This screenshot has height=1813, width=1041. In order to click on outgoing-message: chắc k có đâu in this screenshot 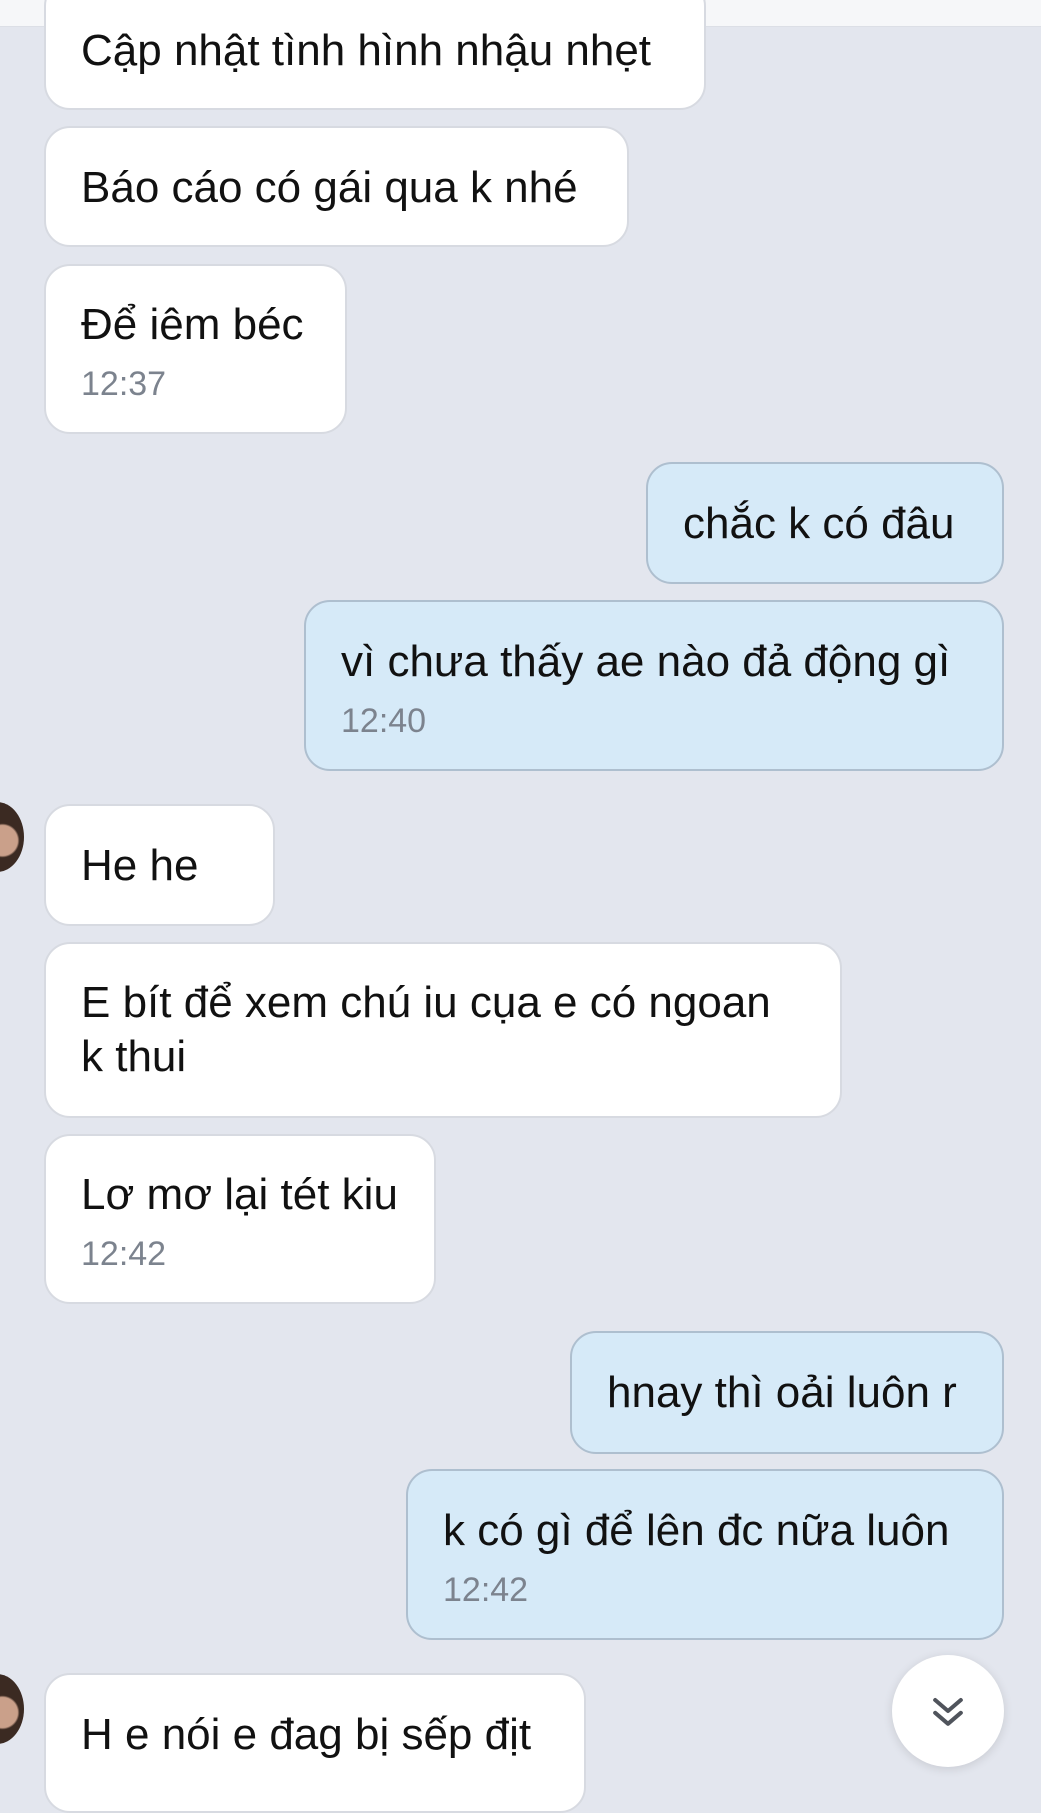, I will do `click(825, 523)`.